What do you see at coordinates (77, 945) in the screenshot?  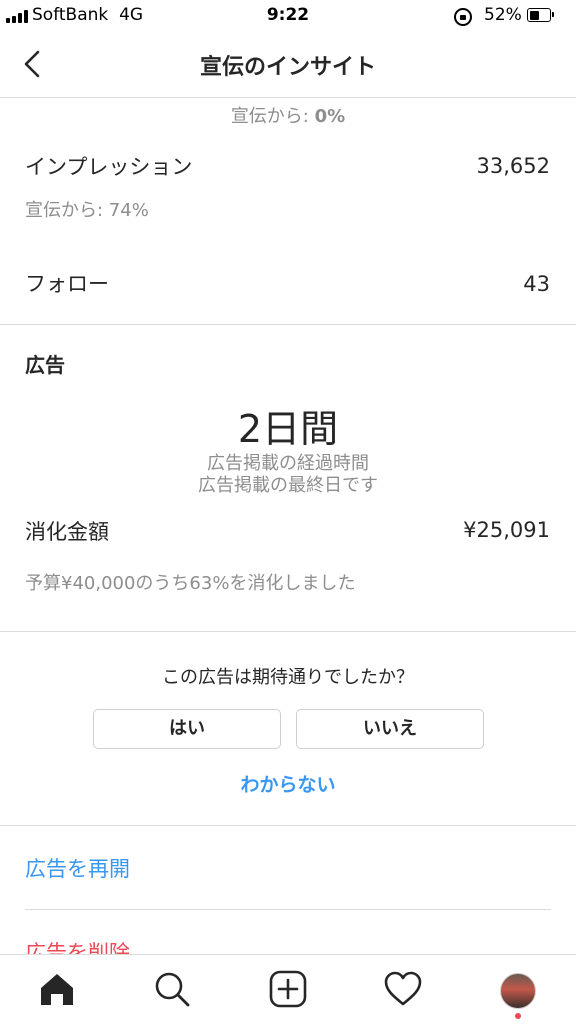 I see `delete-ad-link: 広告を削除` at bounding box center [77, 945].